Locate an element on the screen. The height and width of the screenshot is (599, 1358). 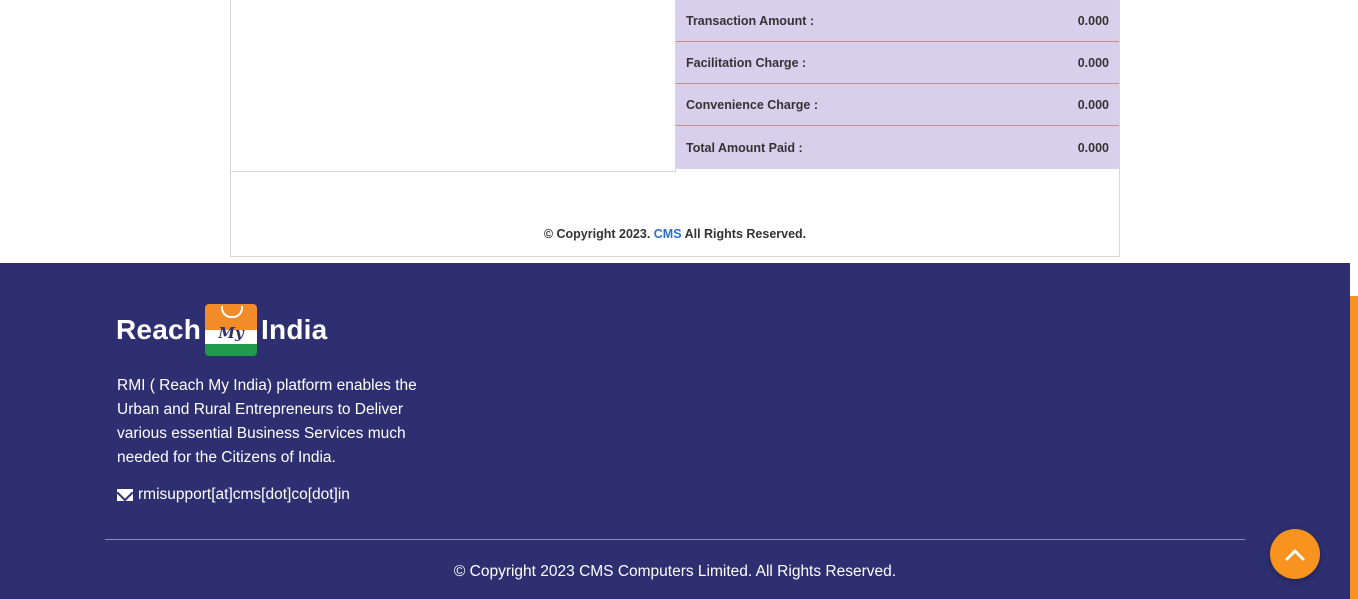
page-scrollbar is located at coordinates (1354, 299).